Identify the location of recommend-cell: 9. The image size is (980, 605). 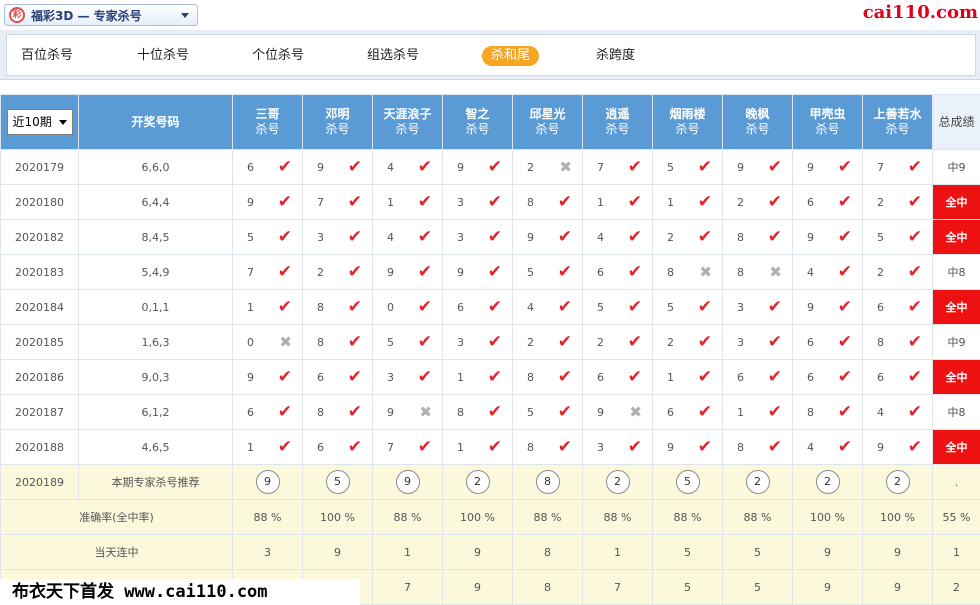
(407, 482).